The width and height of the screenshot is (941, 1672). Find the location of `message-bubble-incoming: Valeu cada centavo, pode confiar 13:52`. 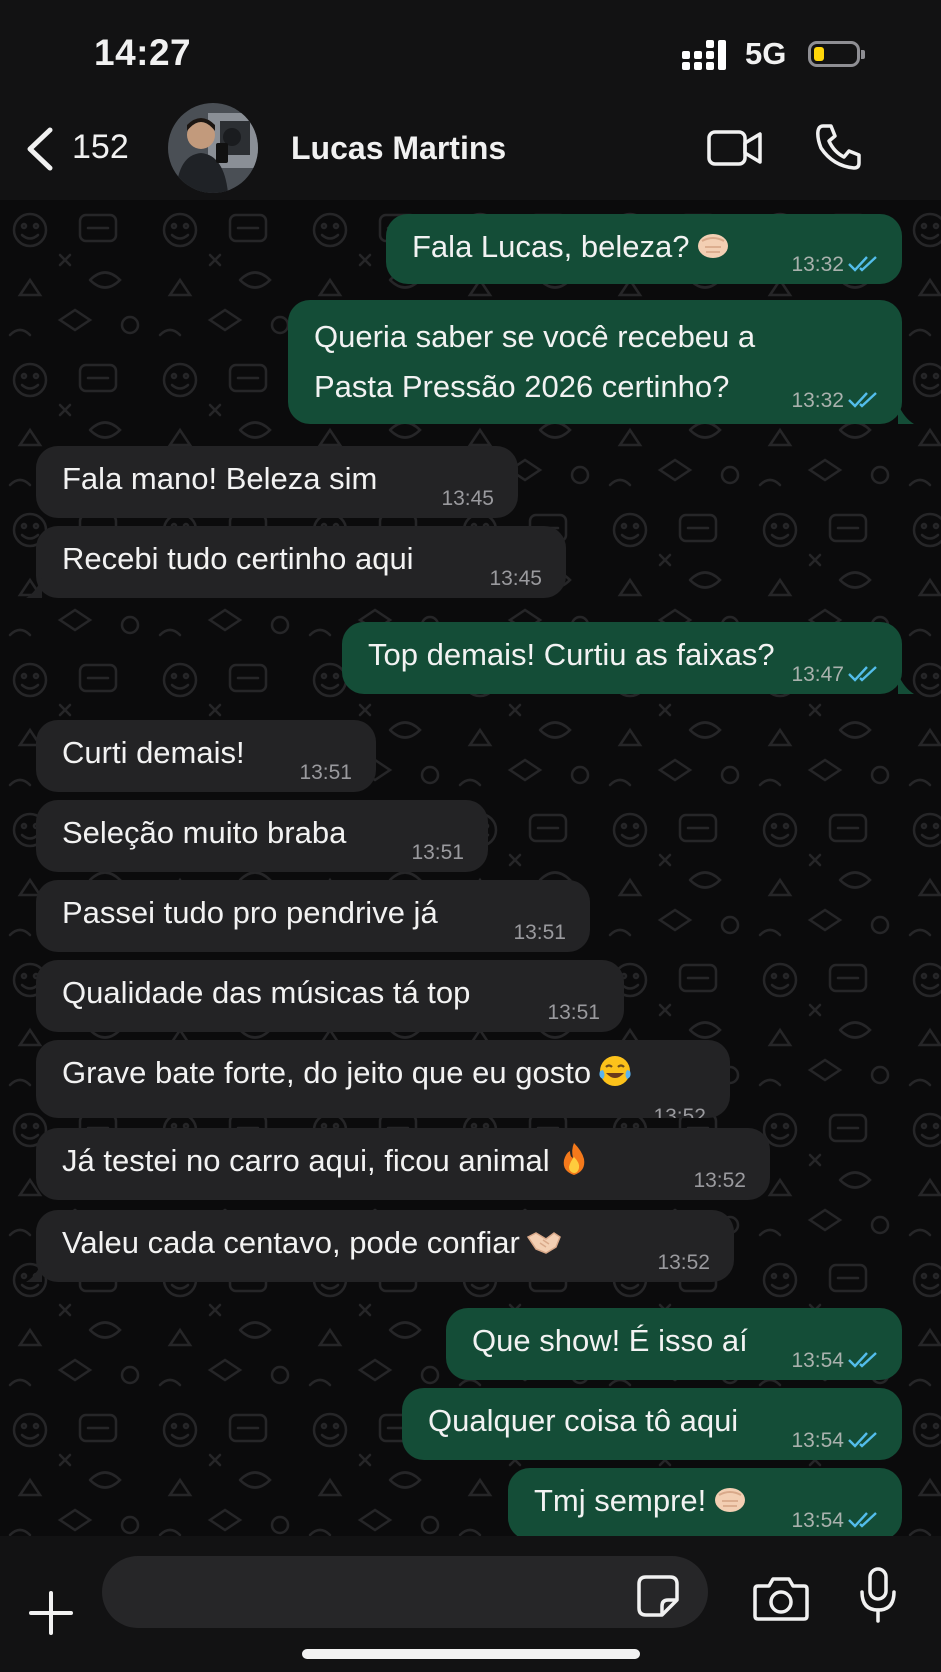

message-bubble-incoming: Valeu cada centavo, pode confiar 13:52 is located at coordinates (385, 1246).